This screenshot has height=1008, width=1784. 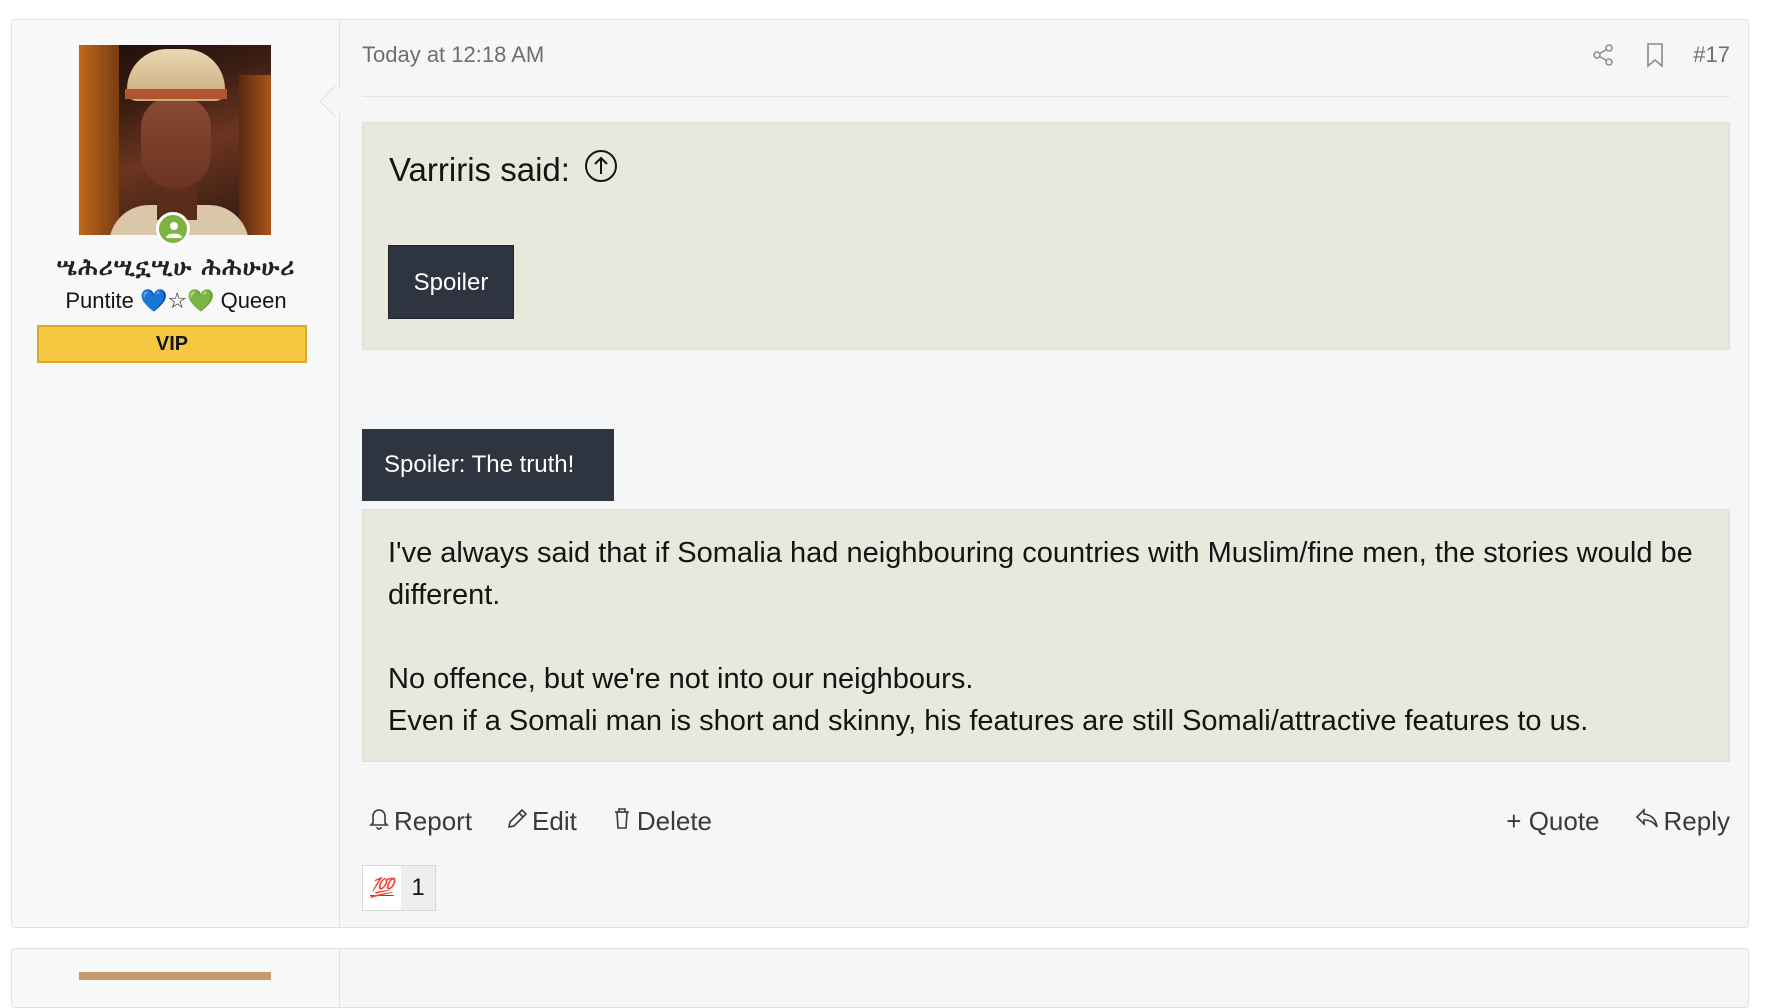 What do you see at coordinates (451, 282) in the screenshot?
I see `quote-spoiler-button: Spoiler` at bounding box center [451, 282].